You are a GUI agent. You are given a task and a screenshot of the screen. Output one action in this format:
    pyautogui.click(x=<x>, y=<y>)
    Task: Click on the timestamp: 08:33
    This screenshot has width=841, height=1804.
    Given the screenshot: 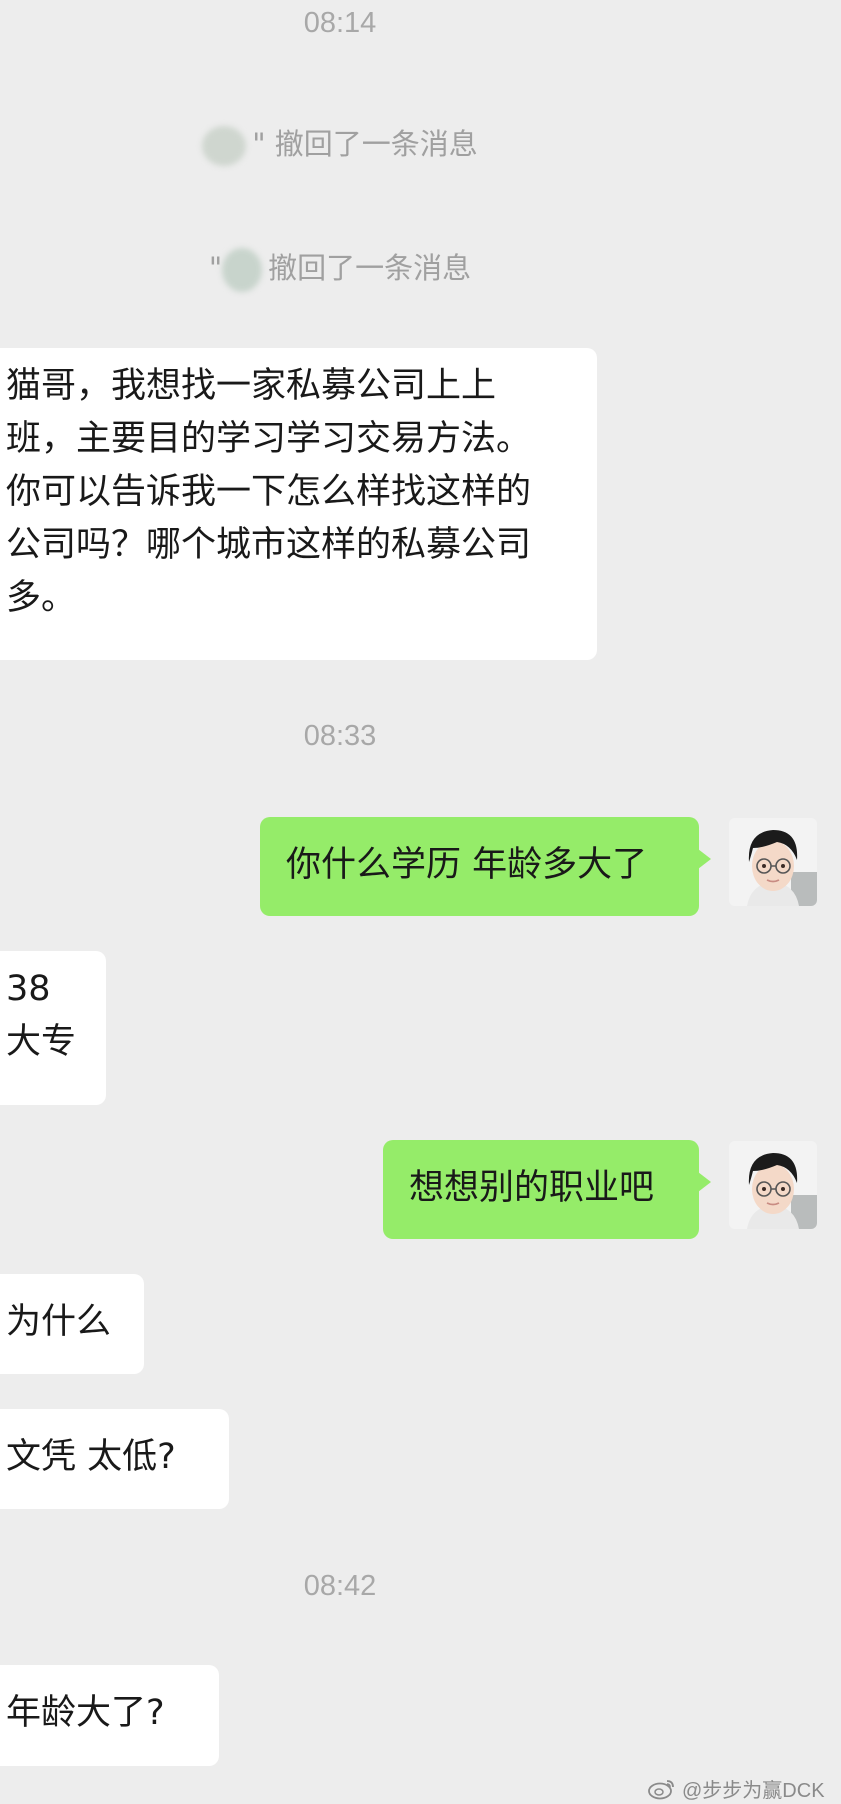 What is the action you would take?
    pyautogui.click(x=340, y=736)
    